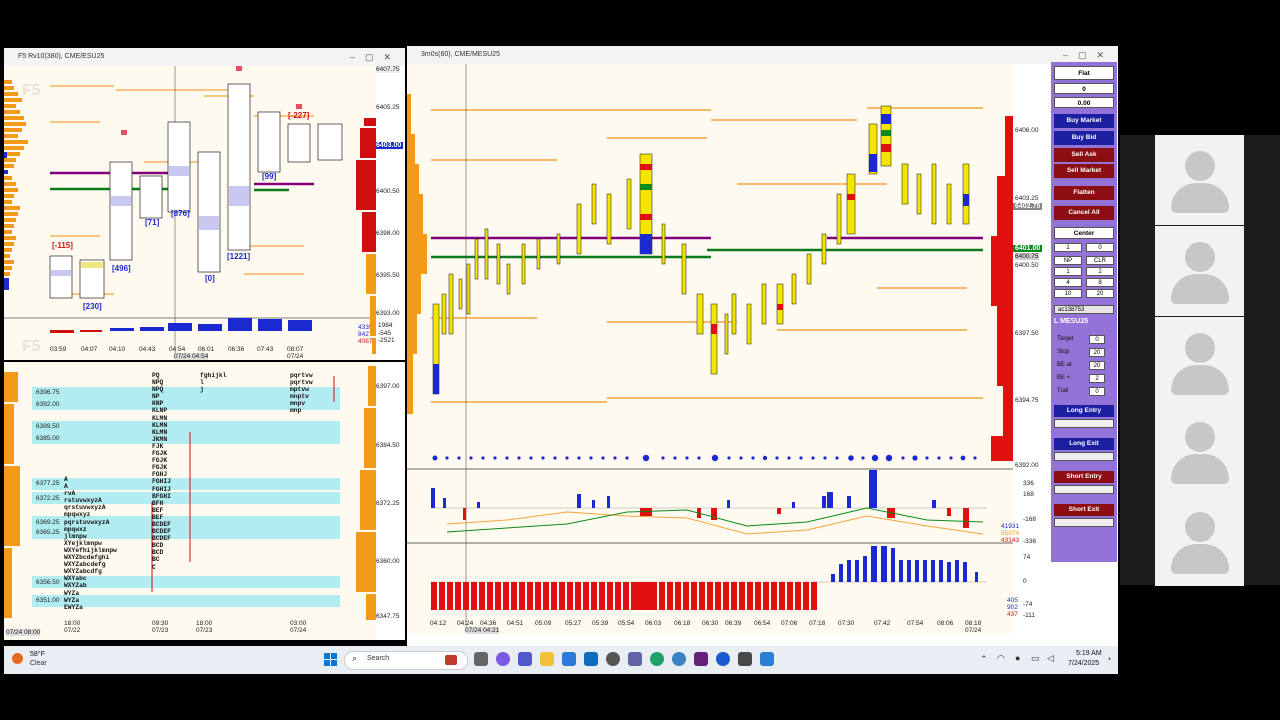  What do you see at coordinates (591, 659) in the screenshot?
I see `outlook-icon` at bounding box center [591, 659].